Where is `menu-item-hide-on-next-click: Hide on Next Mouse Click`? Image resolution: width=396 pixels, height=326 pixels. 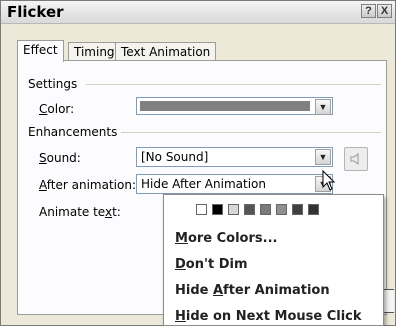
menu-item-hide-on-next-click: Hide on Next Mouse Click is located at coordinates (268, 316).